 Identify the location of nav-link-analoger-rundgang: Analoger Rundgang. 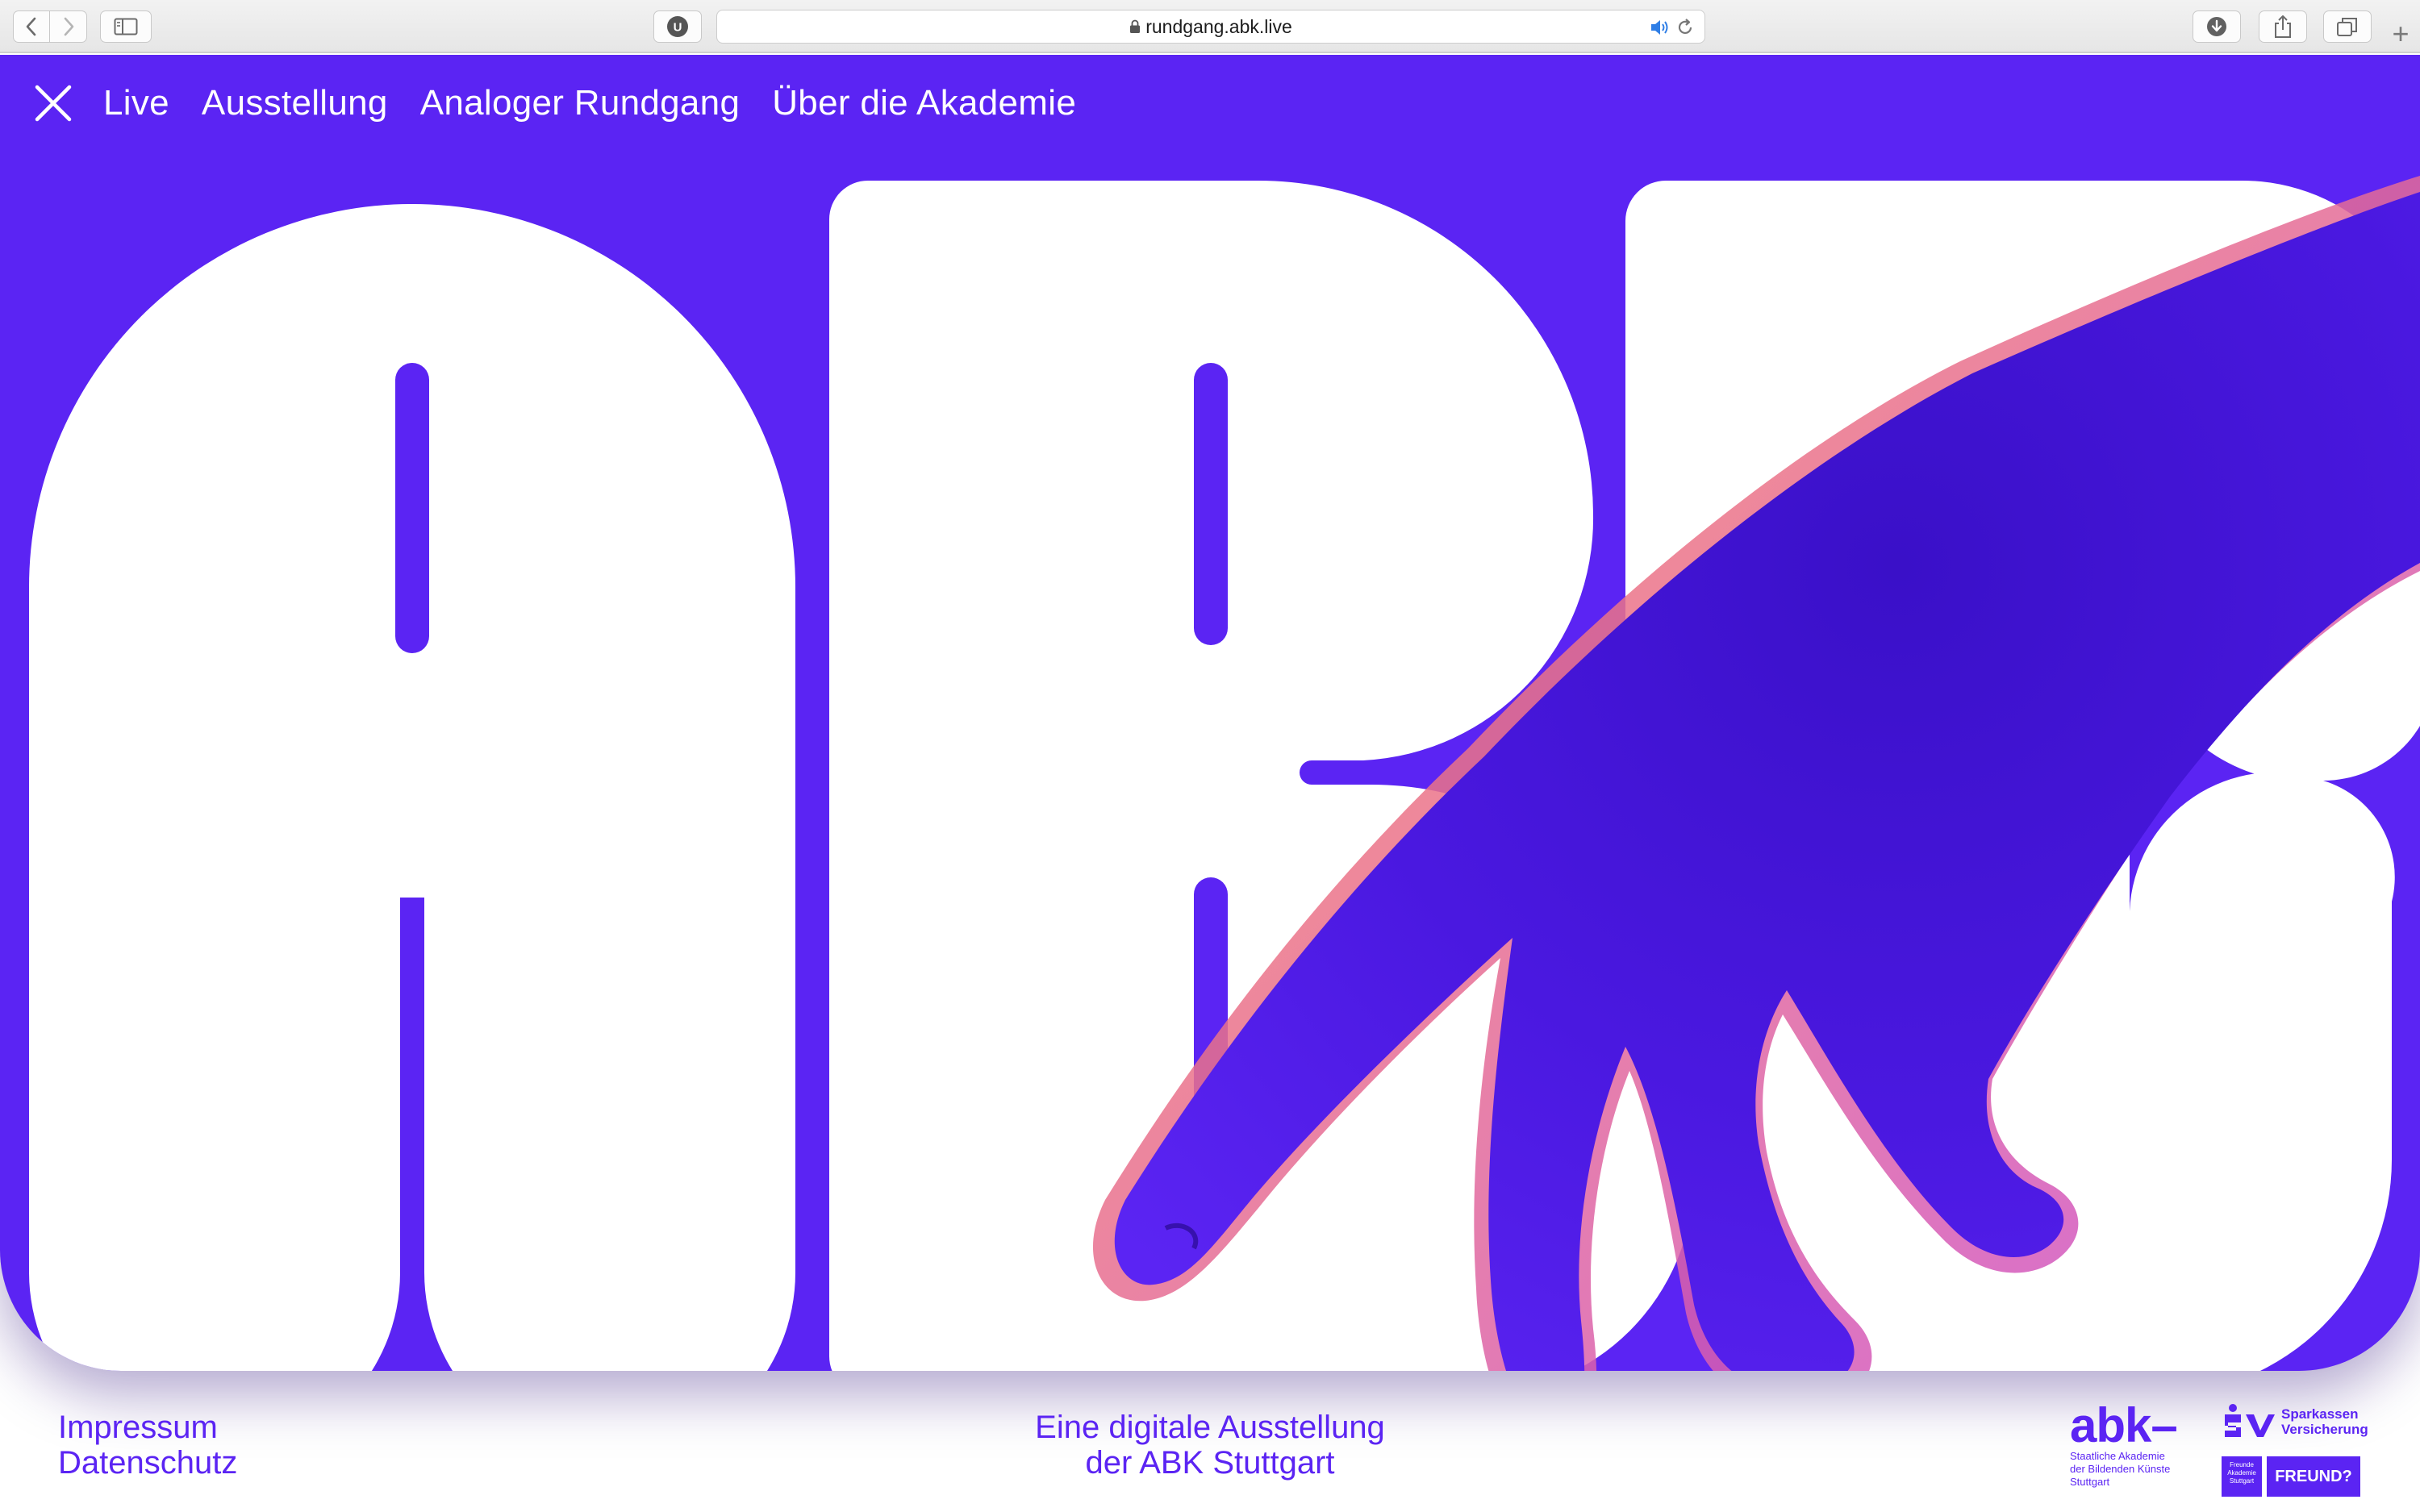
(580, 103).